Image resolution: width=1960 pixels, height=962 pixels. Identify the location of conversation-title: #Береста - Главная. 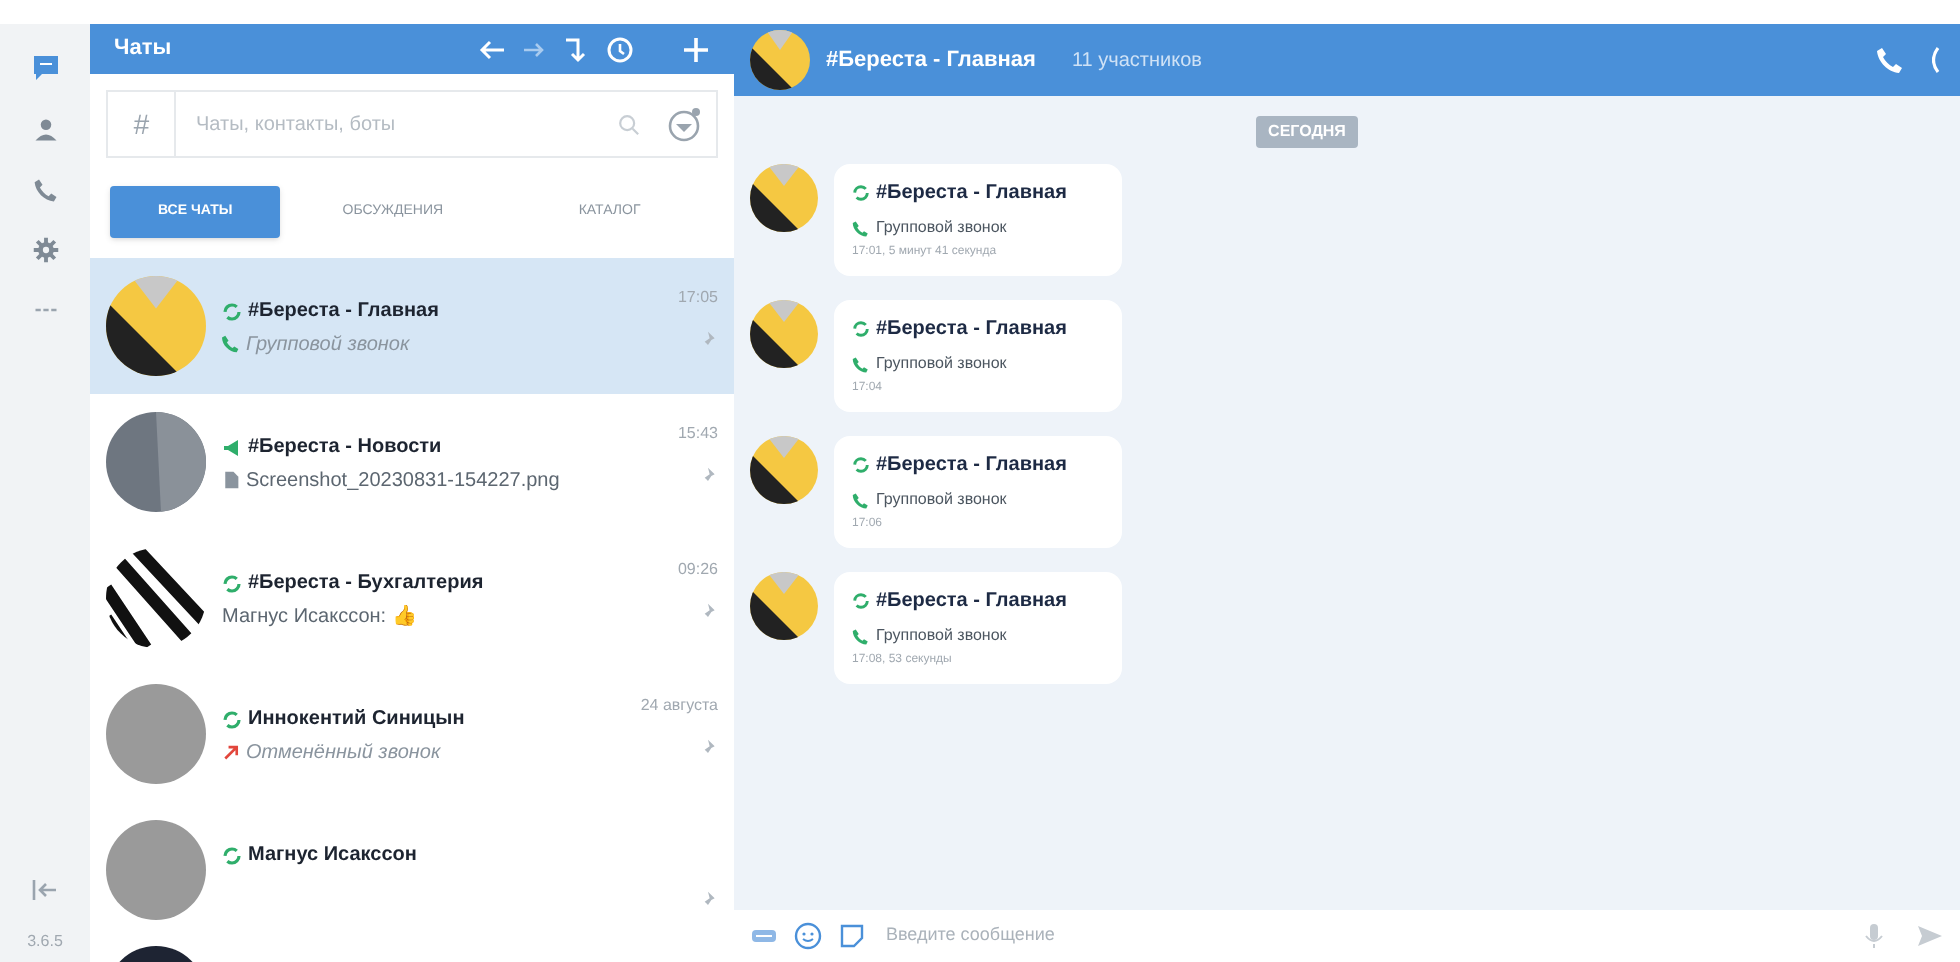
(931, 60).